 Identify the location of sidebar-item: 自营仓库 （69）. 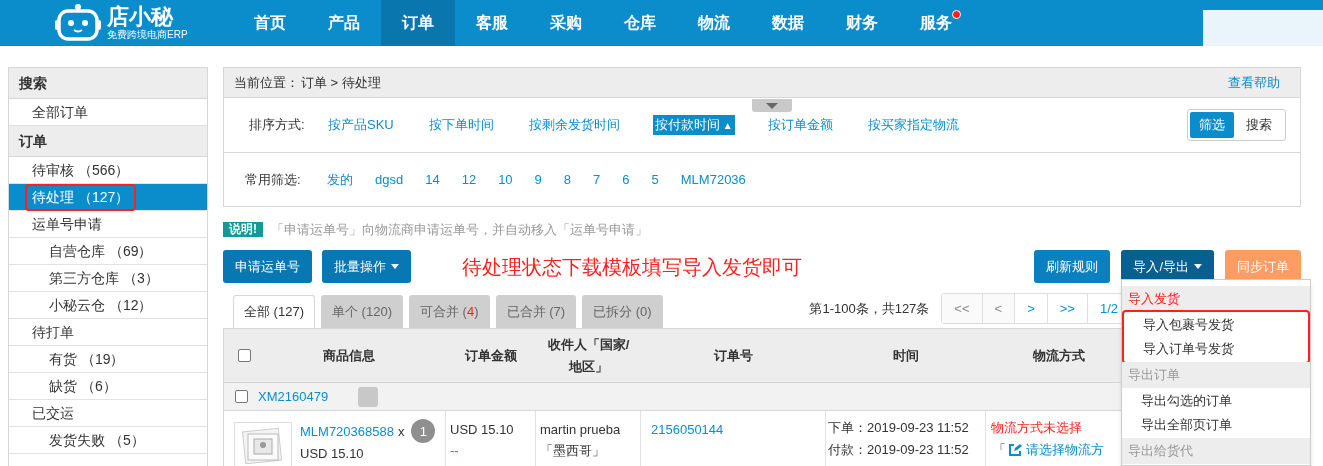
(108, 251).